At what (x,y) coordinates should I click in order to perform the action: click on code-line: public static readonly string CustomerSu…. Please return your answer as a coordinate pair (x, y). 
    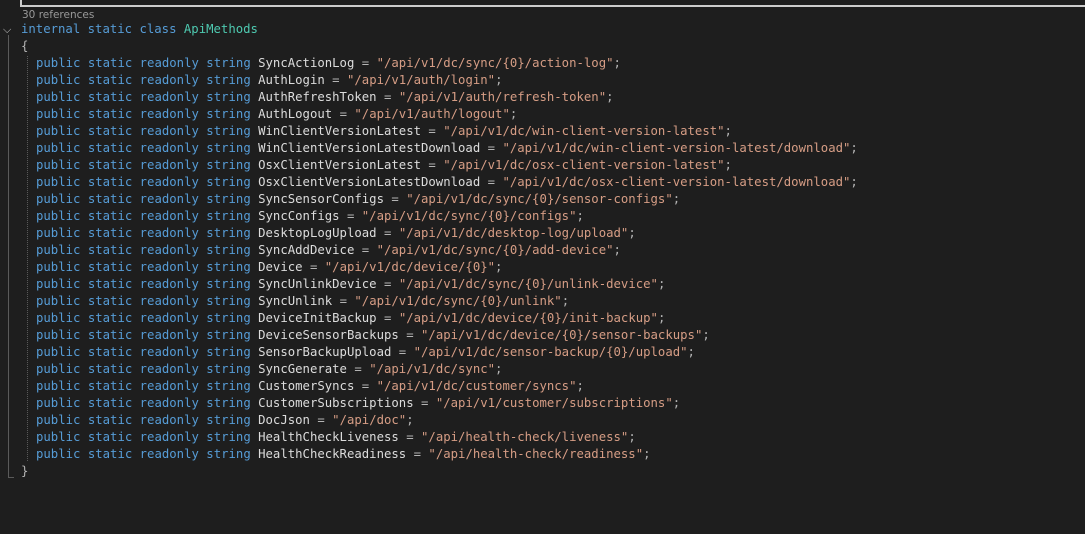
    Looking at the image, I should click on (358, 403).